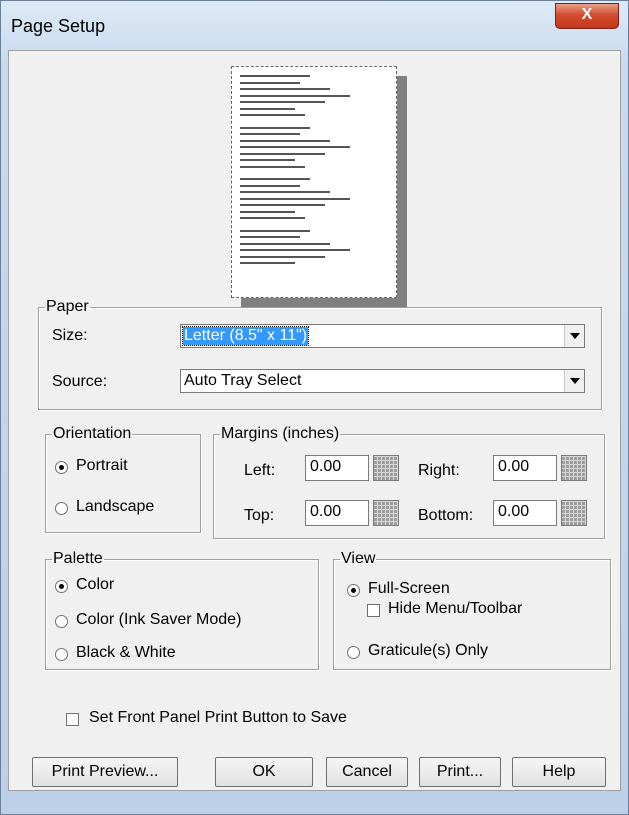 This screenshot has width=629, height=815. I want to click on front-panel-checkbox, so click(72, 719).